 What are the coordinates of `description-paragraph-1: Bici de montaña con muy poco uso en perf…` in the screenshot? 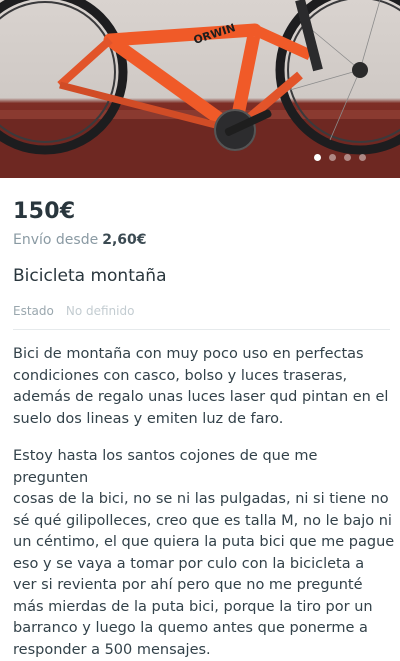 It's located at (201, 386).